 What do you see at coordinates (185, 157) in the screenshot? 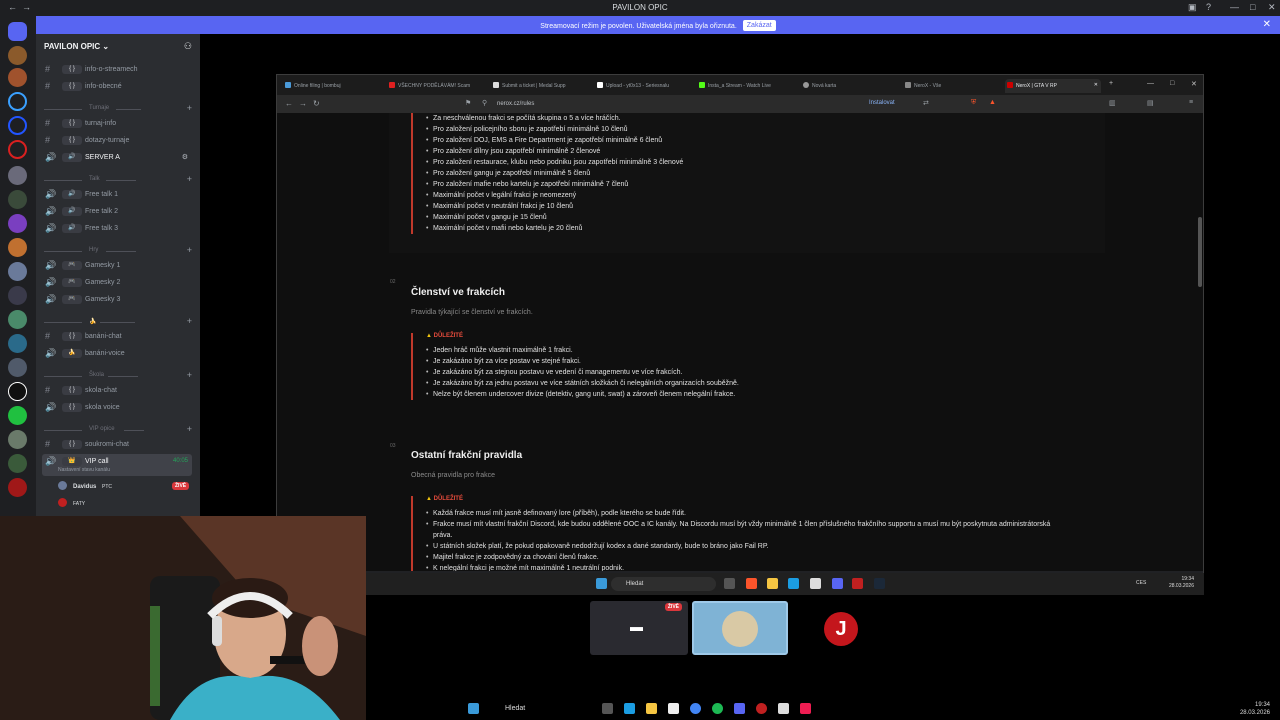
I see `channel-settings-icon: ⚙` at bounding box center [185, 157].